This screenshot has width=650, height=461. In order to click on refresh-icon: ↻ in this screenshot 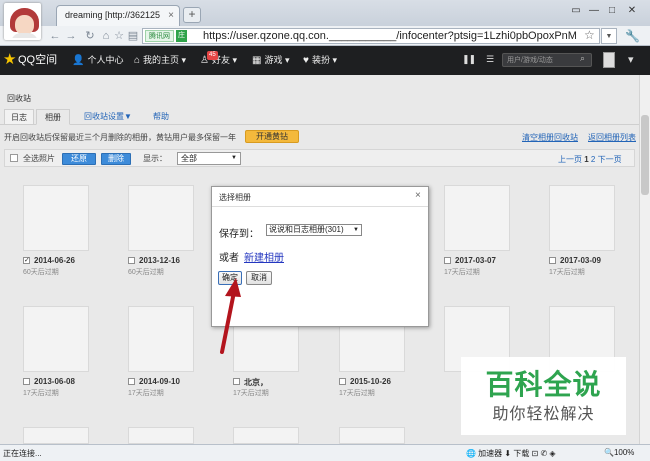, I will do `click(90, 36)`.